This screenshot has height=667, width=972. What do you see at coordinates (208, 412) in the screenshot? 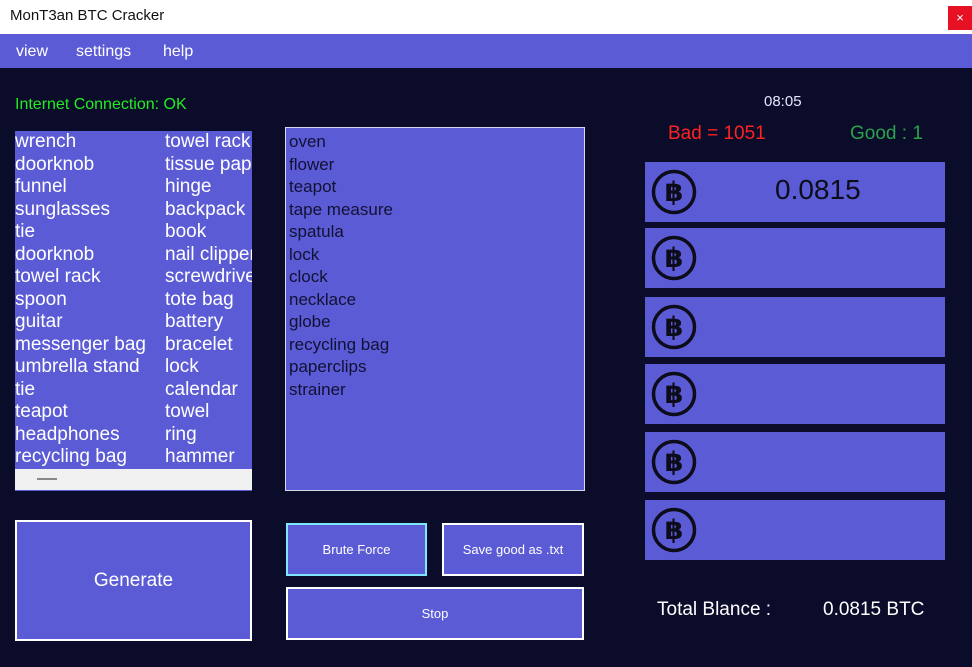
I see `list-item: towel` at bounding box center [208, 412].